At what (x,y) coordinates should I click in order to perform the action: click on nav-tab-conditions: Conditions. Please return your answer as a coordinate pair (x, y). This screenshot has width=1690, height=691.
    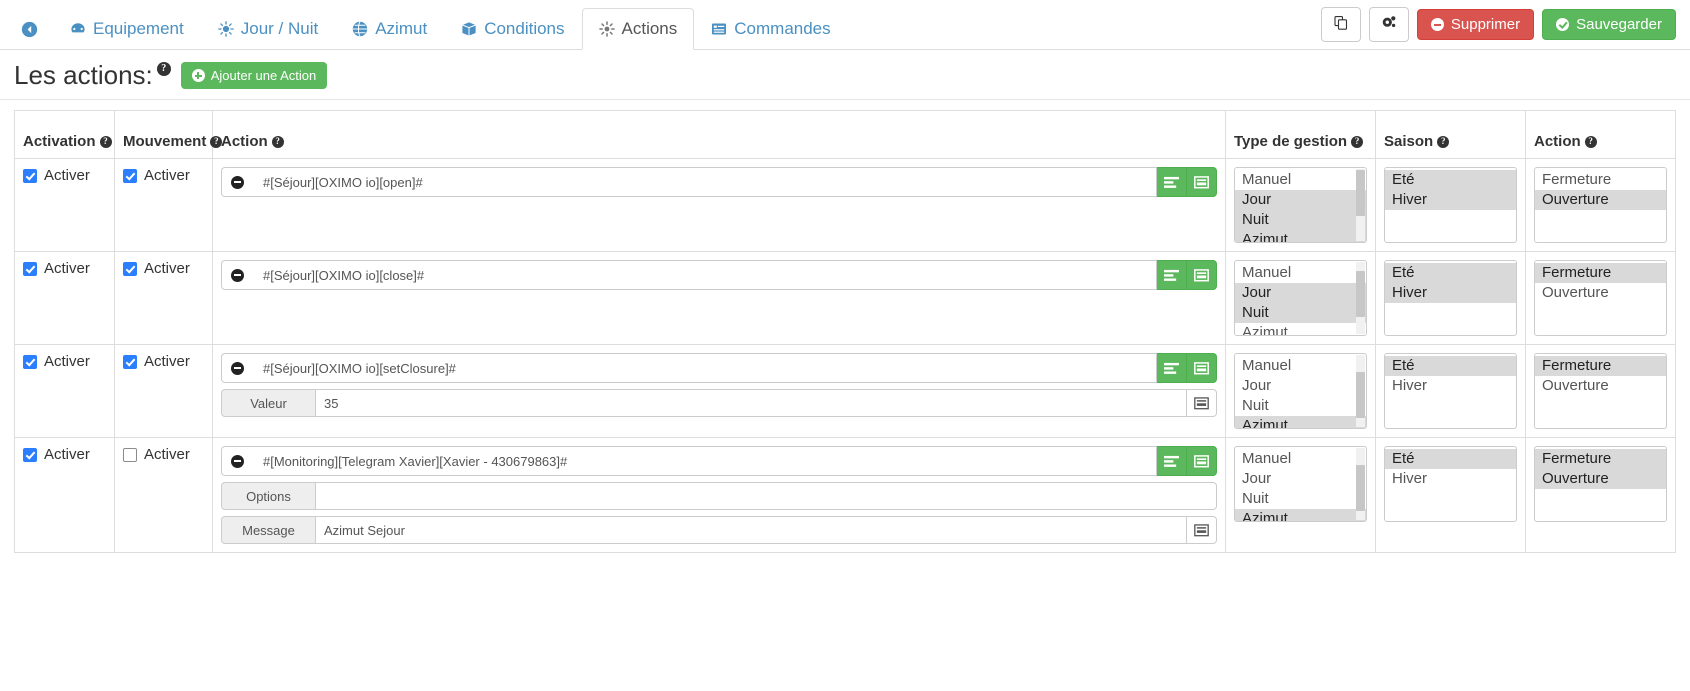
    Looking at the image, I should click on (512, 29).